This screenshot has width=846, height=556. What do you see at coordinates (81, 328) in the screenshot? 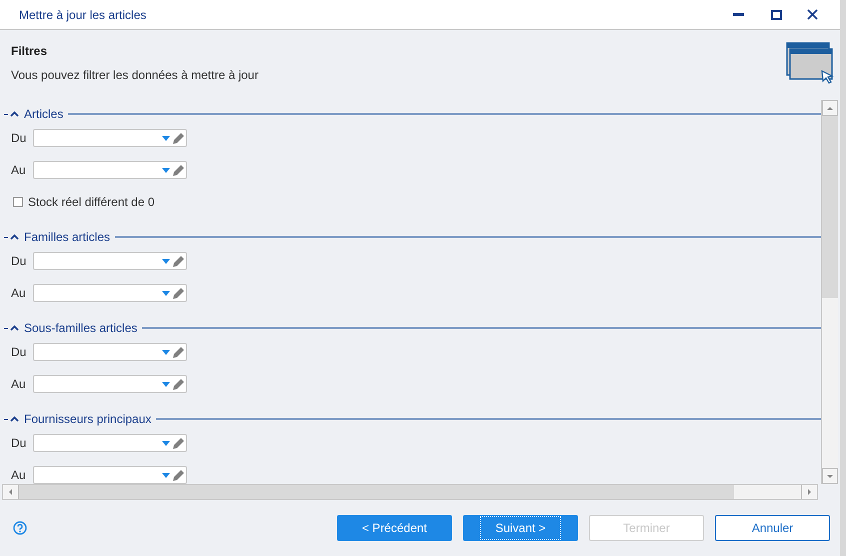
I see `section-title: Sous-familles articles` at bounding box center [81, 328].